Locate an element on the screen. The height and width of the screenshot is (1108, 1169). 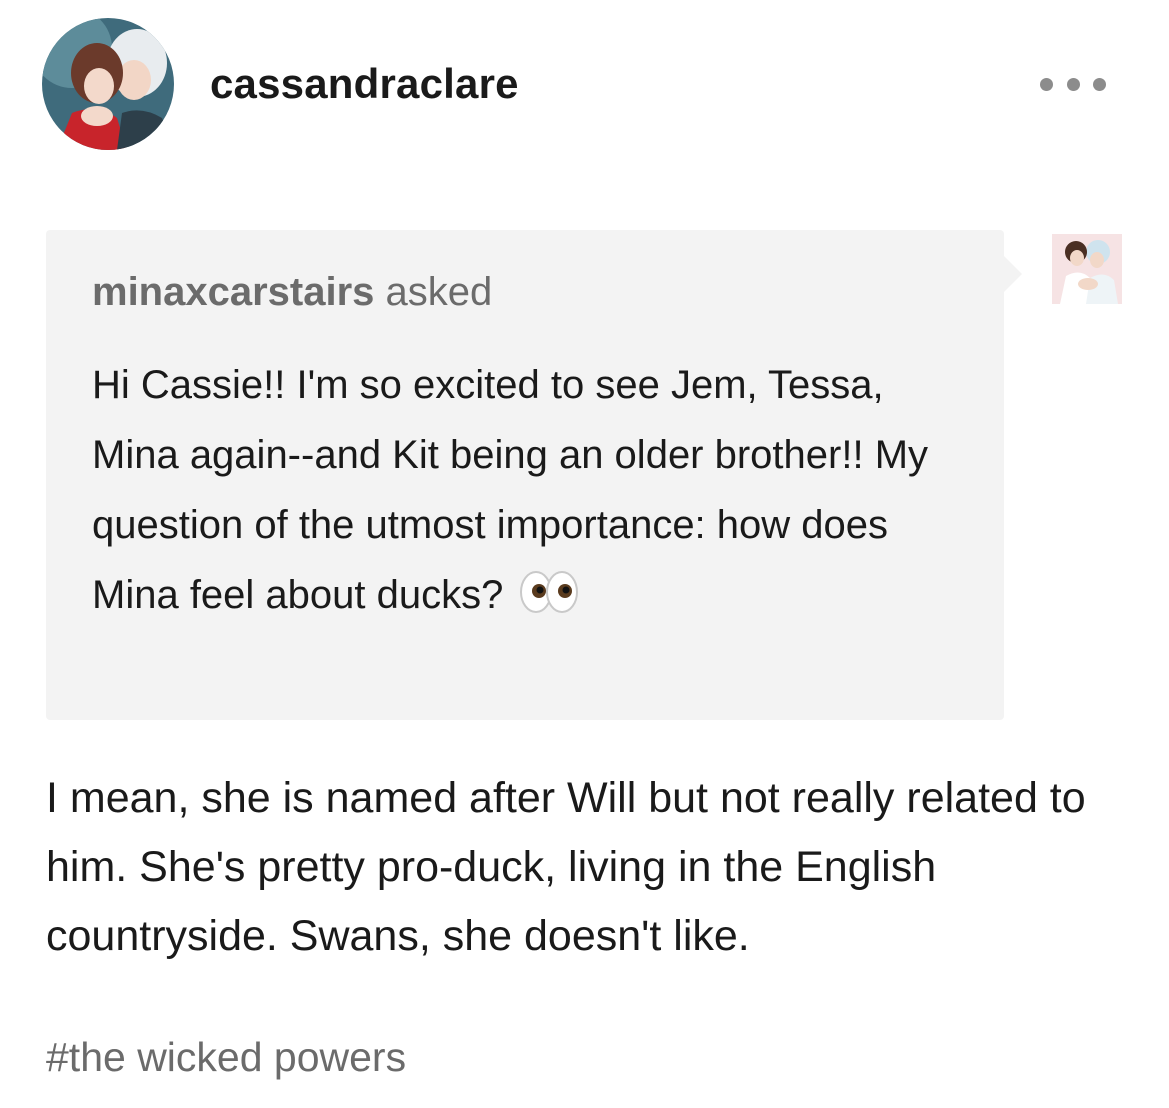
asked-label: asked is located at coordinates (439, 292).